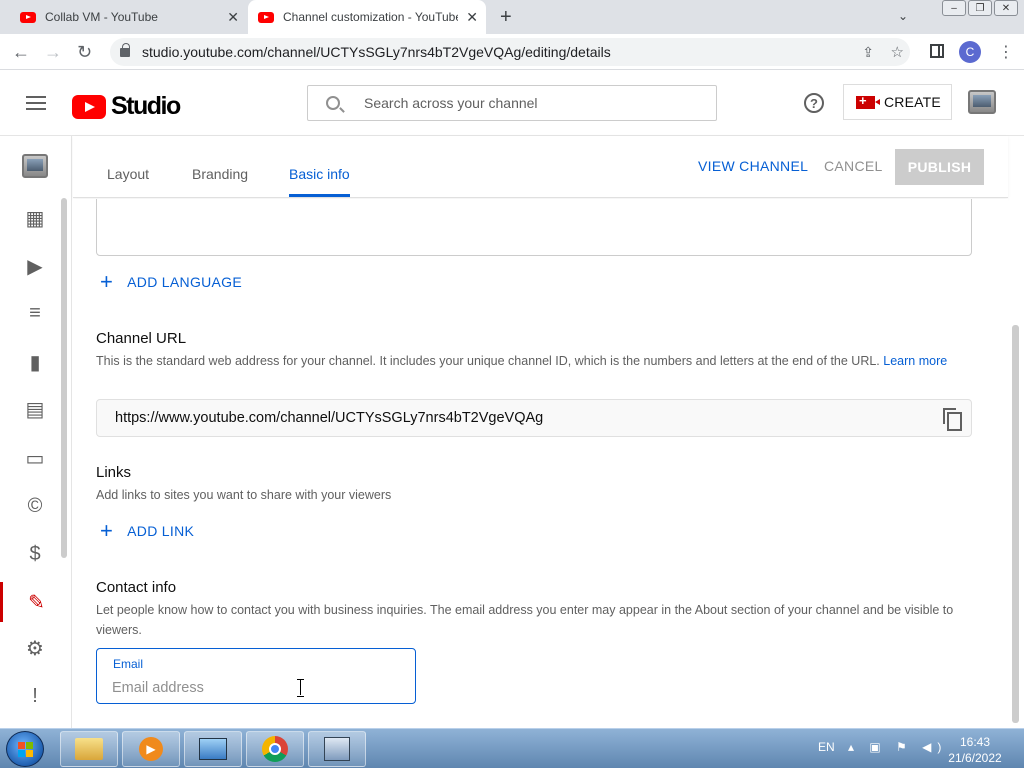 The image size is (1024, 768). I want to click on studio-logo-text: Studio, so click(146, 106).